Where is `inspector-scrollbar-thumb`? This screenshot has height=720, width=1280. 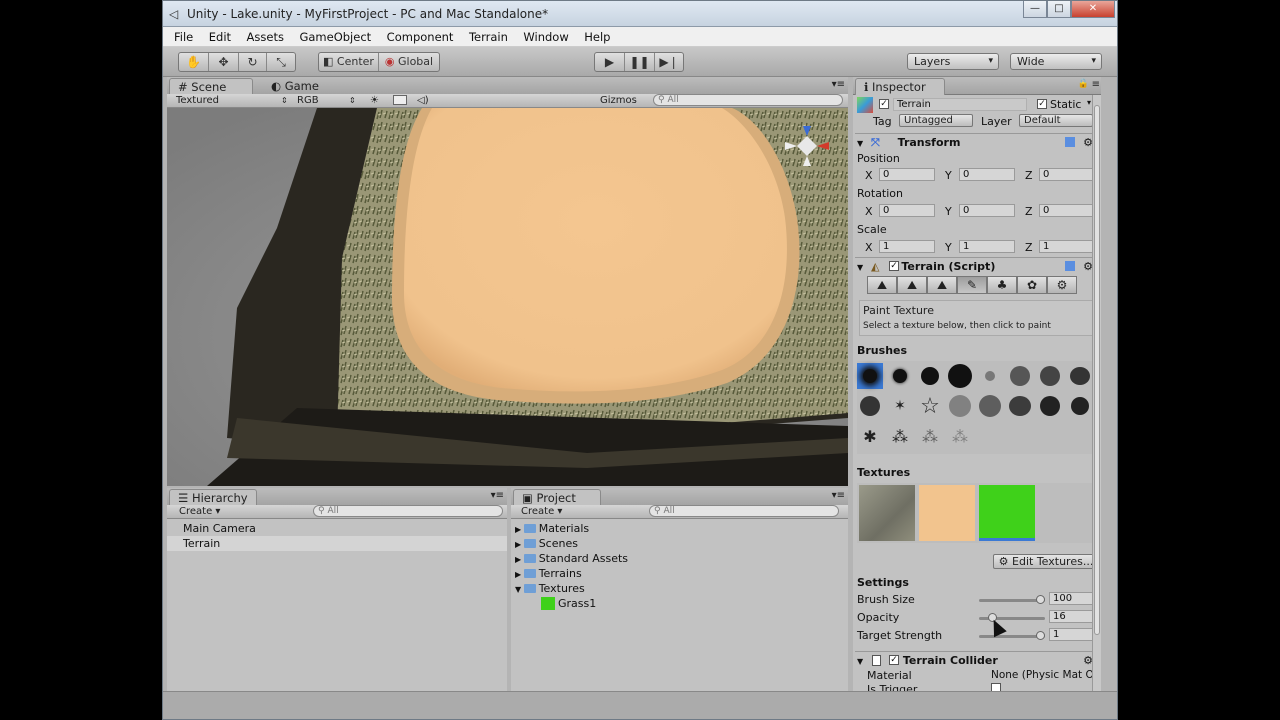
inspector-scrollbar-thumb is located at coordinates (1097, 370).